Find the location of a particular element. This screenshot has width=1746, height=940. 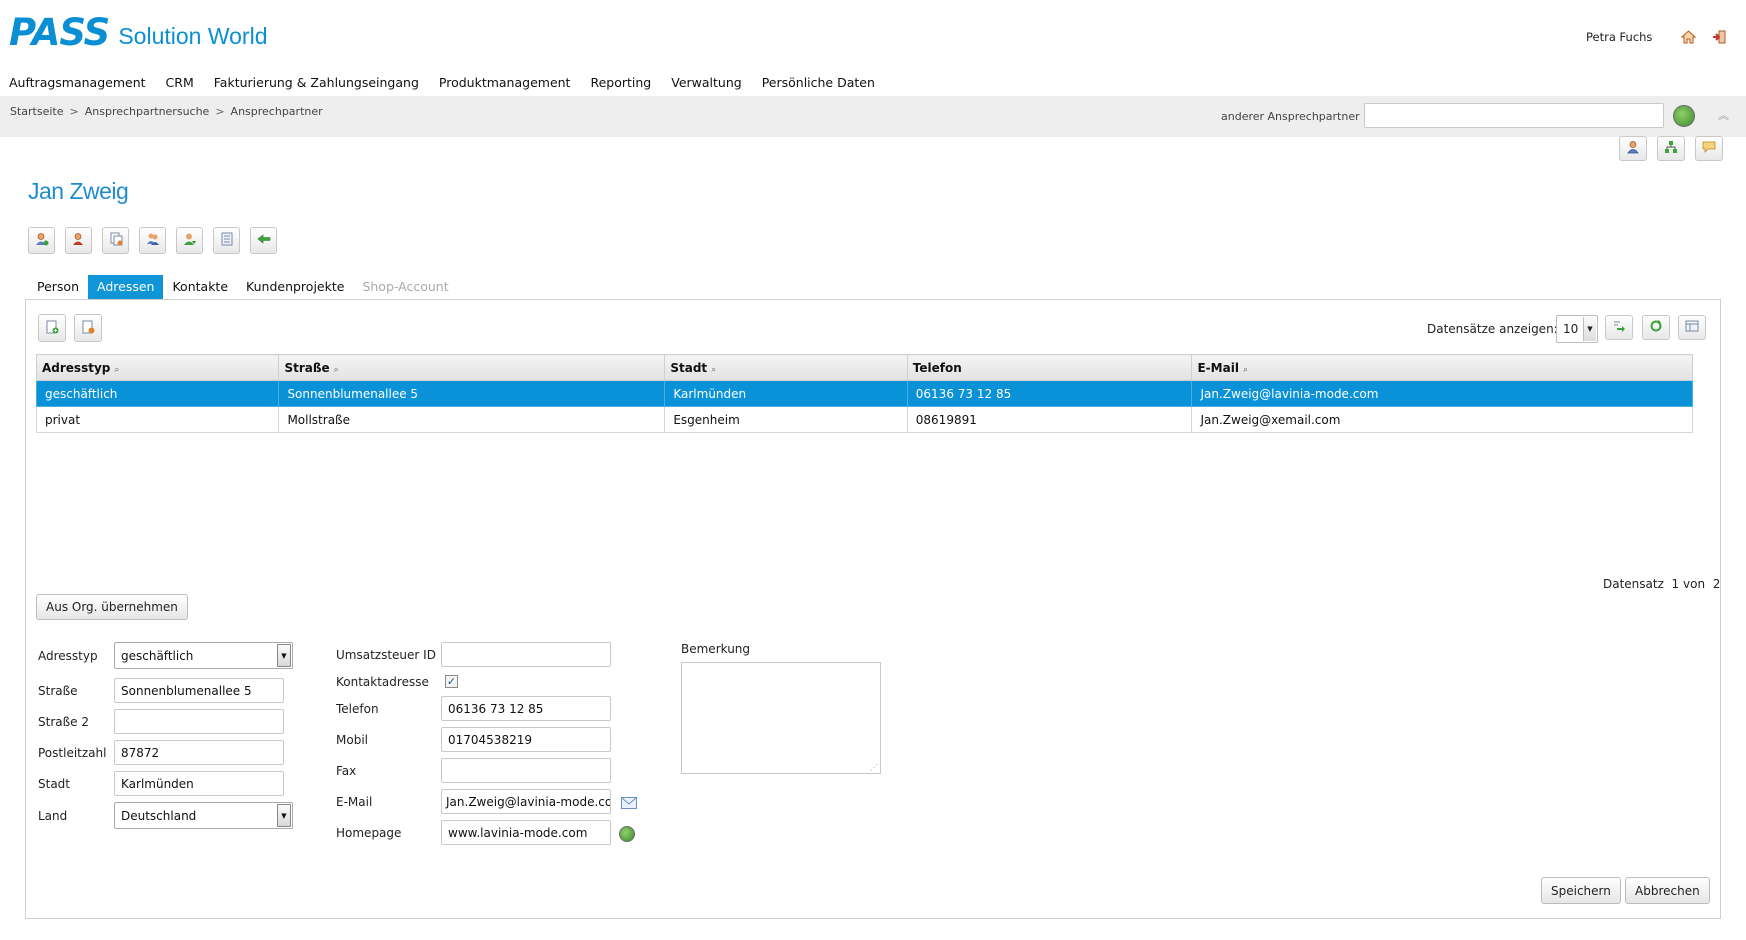

contact-group-button is located at coordinates (152, 240).